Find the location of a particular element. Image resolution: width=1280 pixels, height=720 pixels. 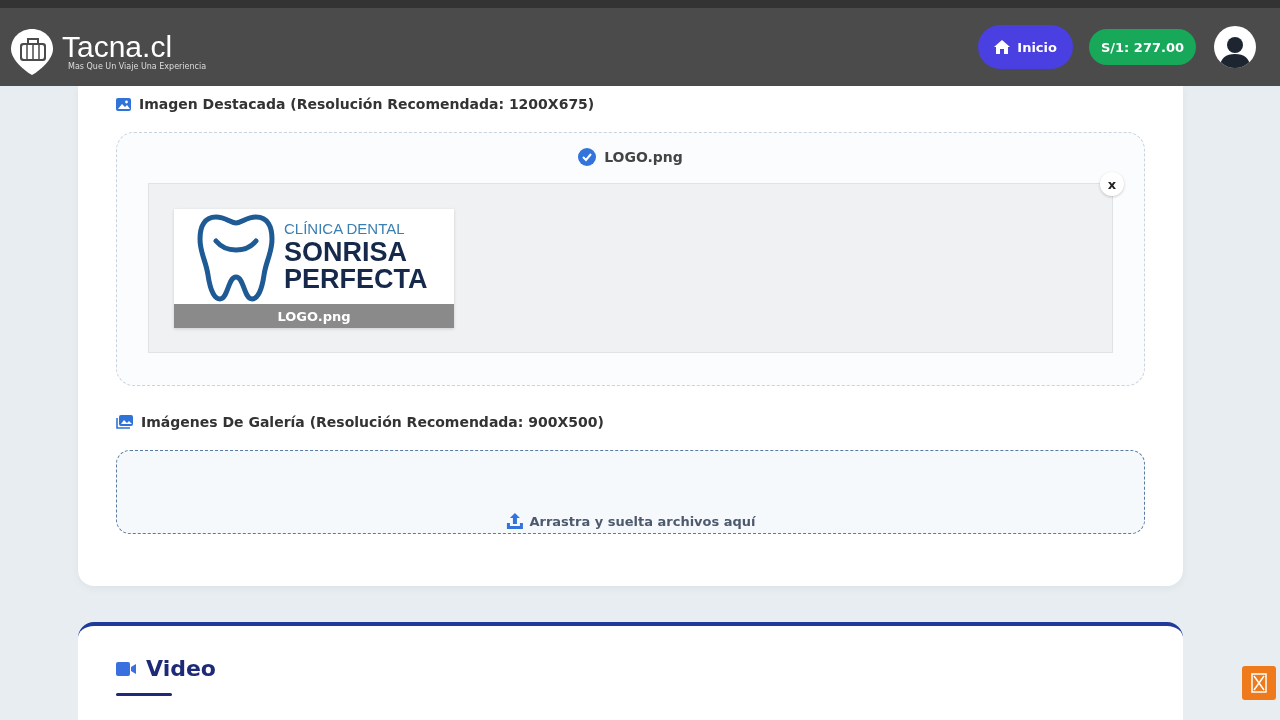

home-icon is located at coordinates (1002, 47).